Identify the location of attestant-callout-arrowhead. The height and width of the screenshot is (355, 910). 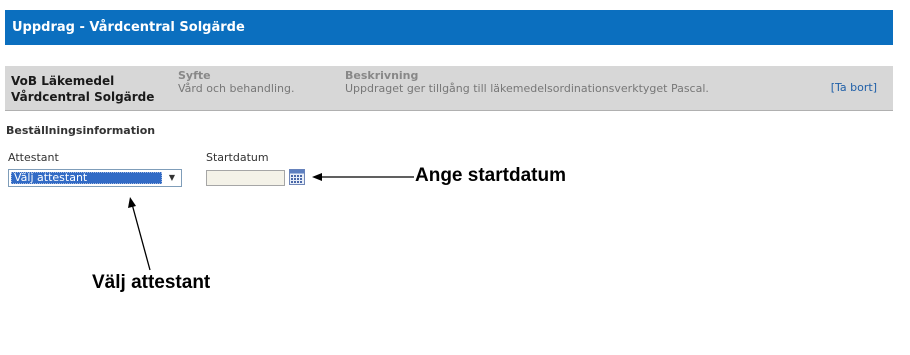
(132, 202).